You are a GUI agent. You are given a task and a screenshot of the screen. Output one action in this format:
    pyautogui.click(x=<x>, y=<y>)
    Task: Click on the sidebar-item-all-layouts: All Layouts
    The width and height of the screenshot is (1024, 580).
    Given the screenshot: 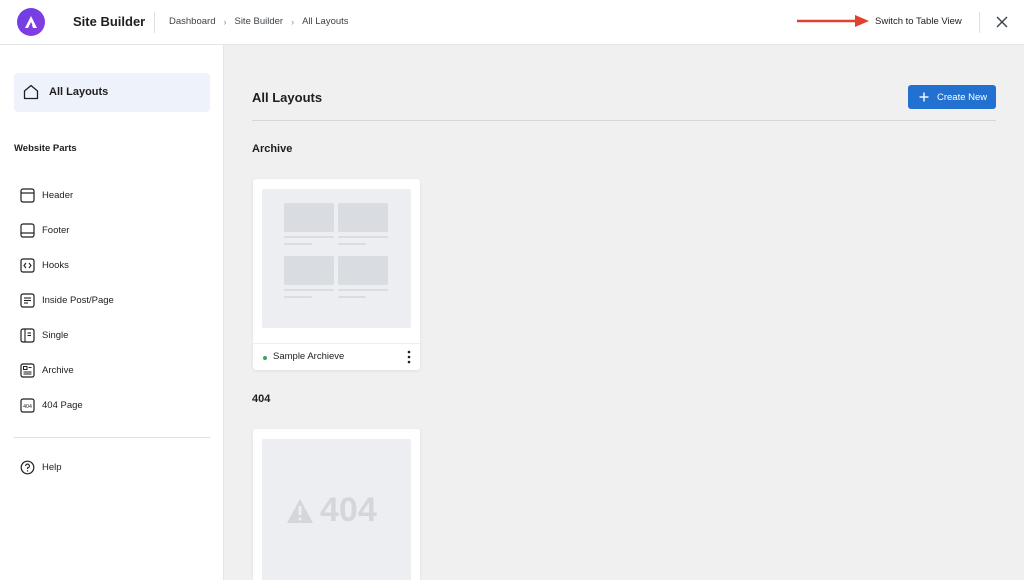 What is the action you would take?
    pyautogui.click(x=112, y=92)
    